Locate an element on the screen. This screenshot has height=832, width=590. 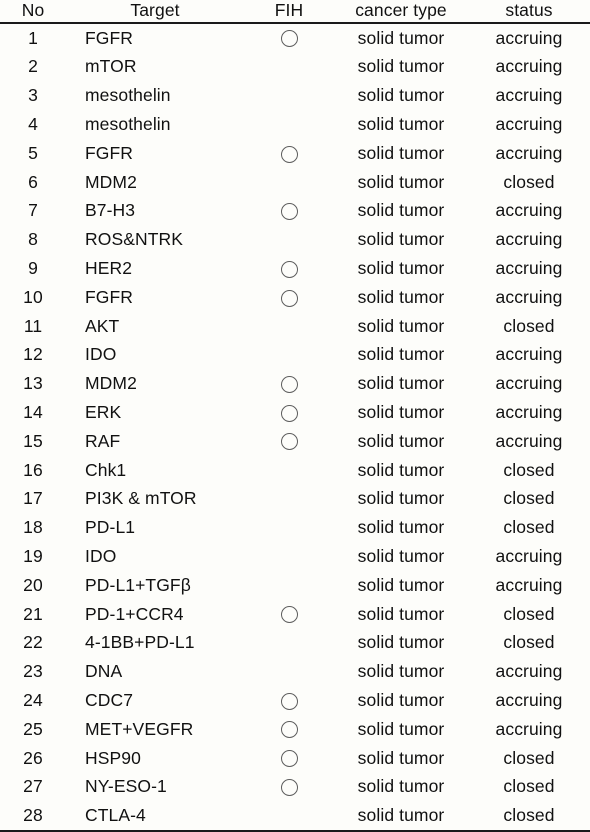
table-row: 7 B7-H3 solid tumor accruing is located at coordinates (295, 211).